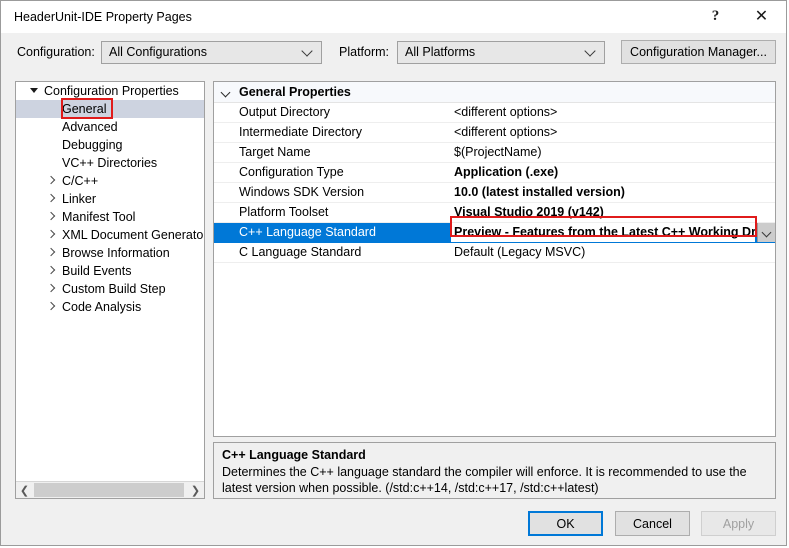 The width and height of the screenshot is (789, 548). Describe the element at coordinates (613, 152) in the screenshot. I see `property-value: $(ProjectName)` at that location.